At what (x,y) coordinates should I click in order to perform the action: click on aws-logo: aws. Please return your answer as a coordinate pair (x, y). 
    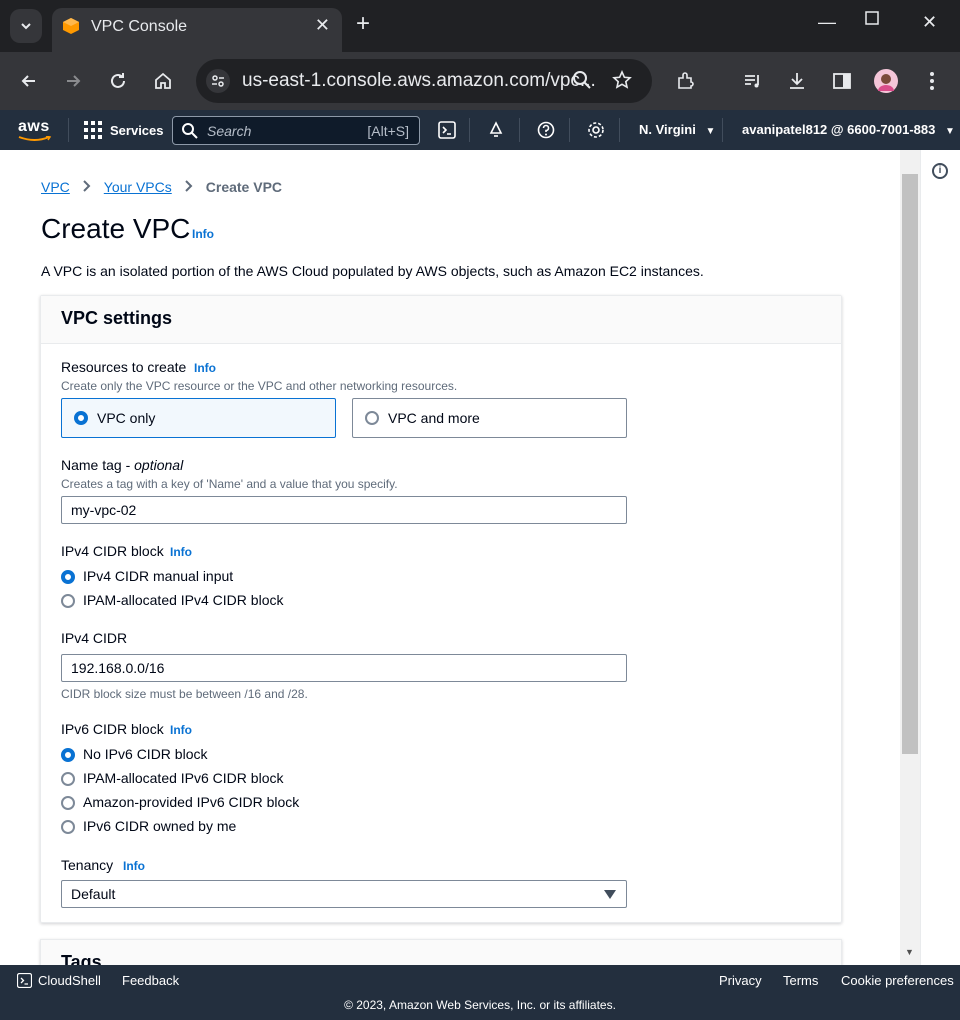
    Looking at the image, I should click on (35, 129).